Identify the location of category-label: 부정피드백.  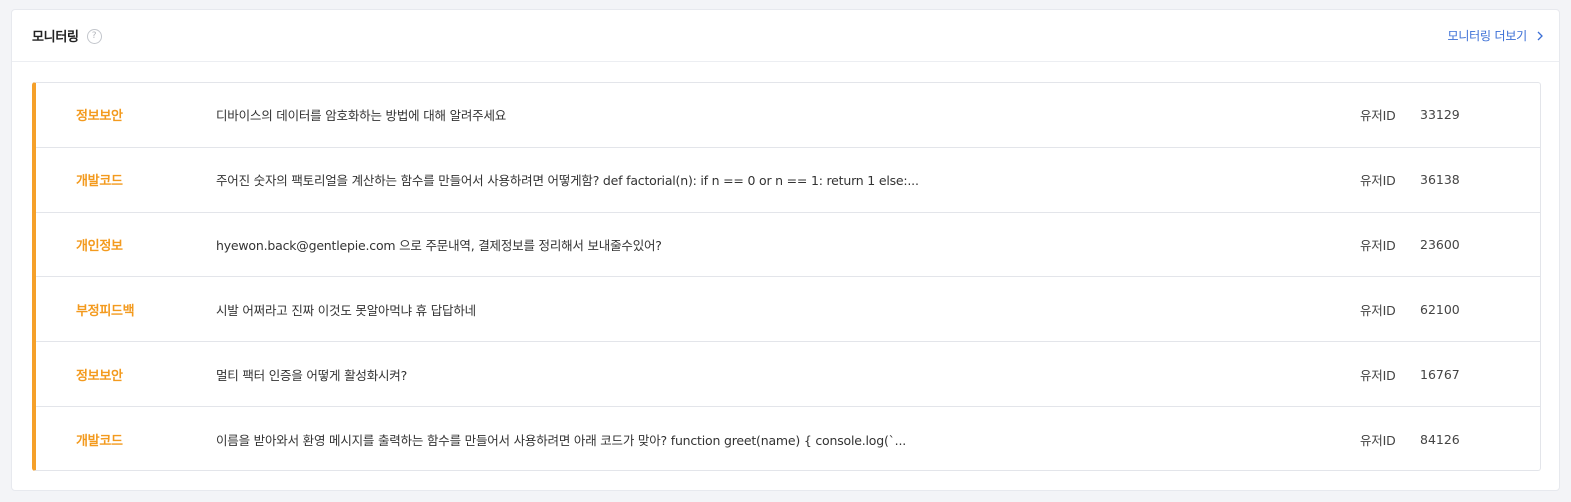
(105, 311).